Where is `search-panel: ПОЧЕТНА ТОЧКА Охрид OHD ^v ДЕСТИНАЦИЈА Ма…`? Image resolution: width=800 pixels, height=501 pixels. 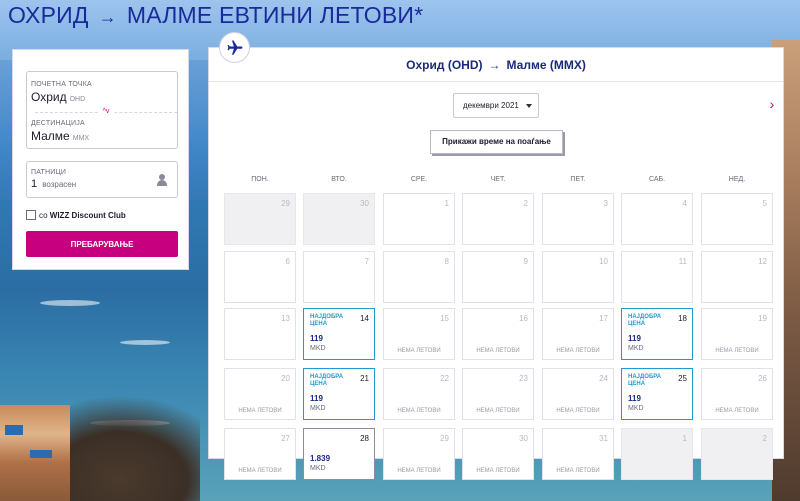
search-panel: ПОЧЕТНА ТОЧКА Охрид OHD ^v ДЕСТИНАЦИЈА Ма… is located at coordinates (100, 159).